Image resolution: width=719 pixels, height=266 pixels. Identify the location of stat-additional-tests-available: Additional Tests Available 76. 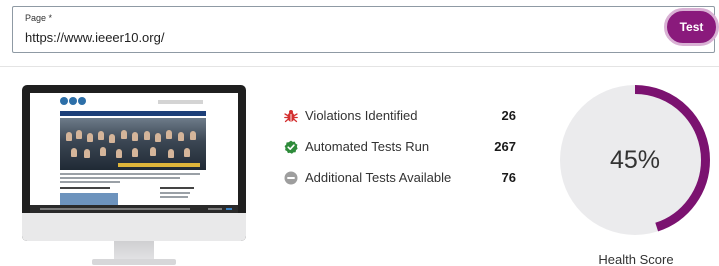
(400, 179).